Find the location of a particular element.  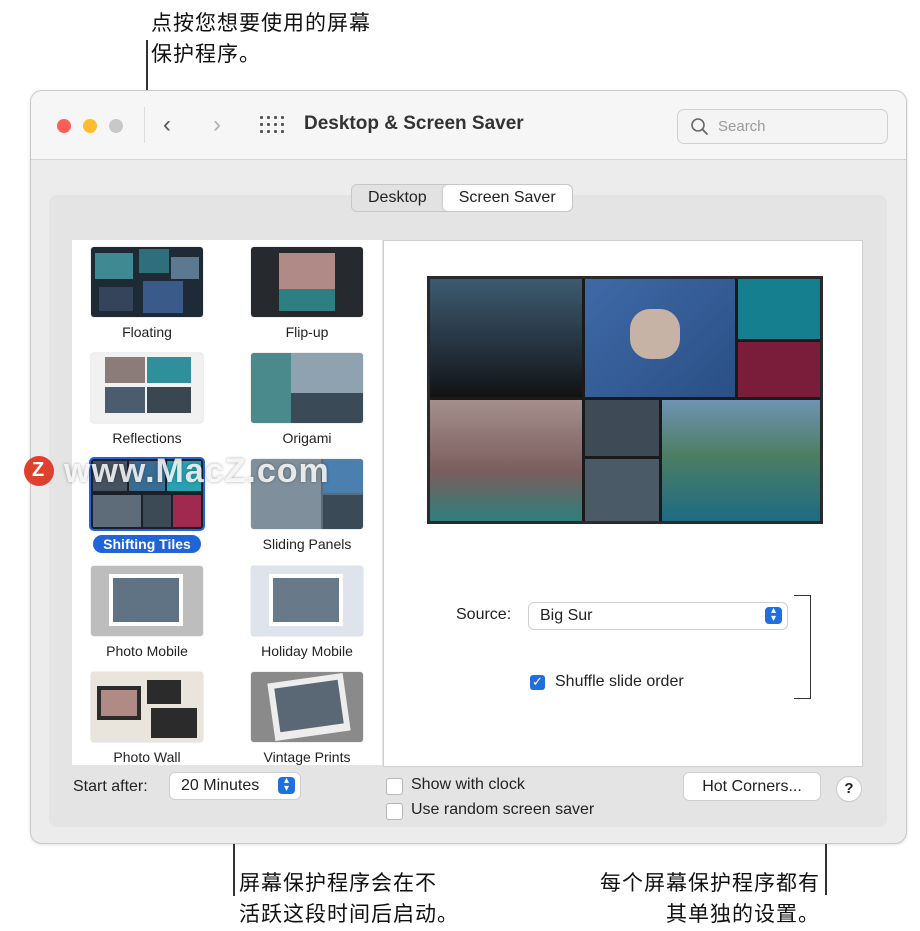

tab-desktop: Desktop is located at coordinates (397, 198).